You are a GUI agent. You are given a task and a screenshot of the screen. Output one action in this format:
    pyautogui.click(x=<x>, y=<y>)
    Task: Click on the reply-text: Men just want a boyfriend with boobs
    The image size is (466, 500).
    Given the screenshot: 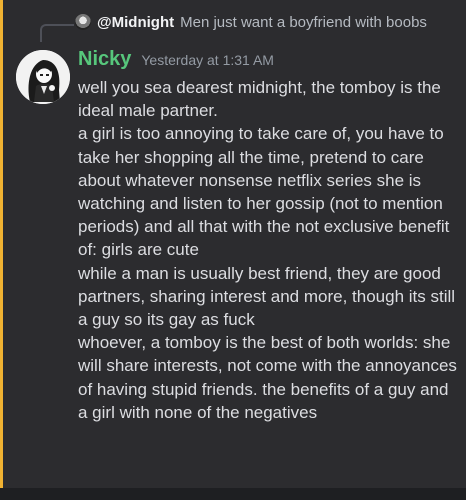 What is the action you would take?
    pyautogui.click(x=303, y=22)
    